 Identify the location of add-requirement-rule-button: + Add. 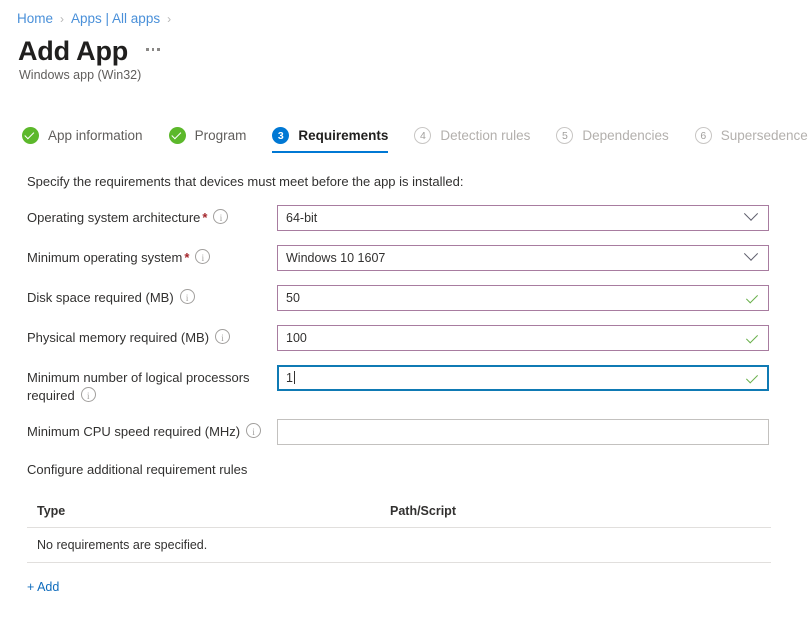
(43, 587).